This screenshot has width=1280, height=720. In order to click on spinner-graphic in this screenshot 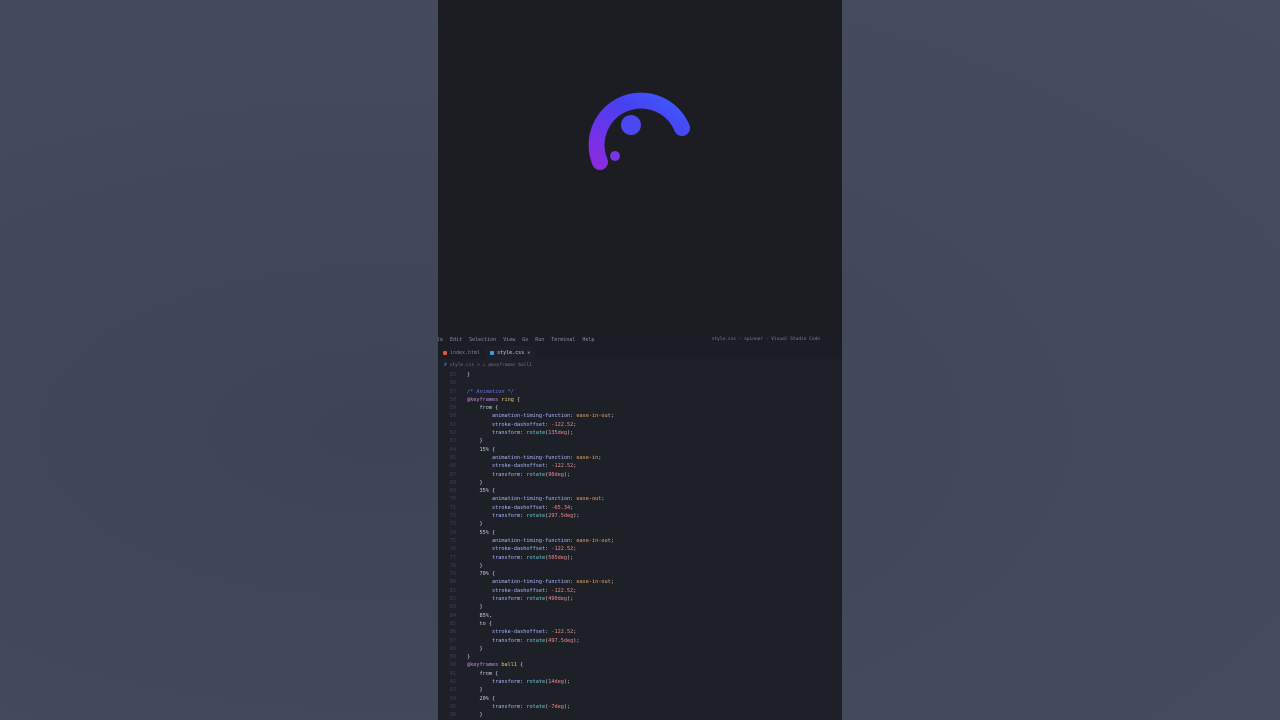, I will do `click(639, 131)`.